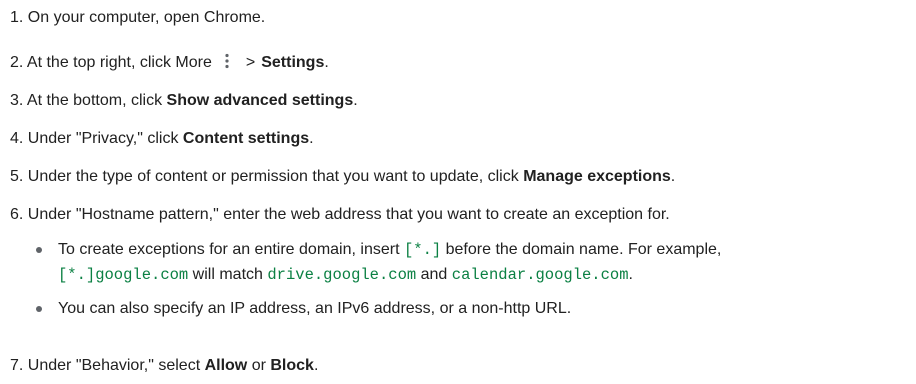 This screenshot has height=384, width=916. I want to click on step-number: 5., so click(17, 176).